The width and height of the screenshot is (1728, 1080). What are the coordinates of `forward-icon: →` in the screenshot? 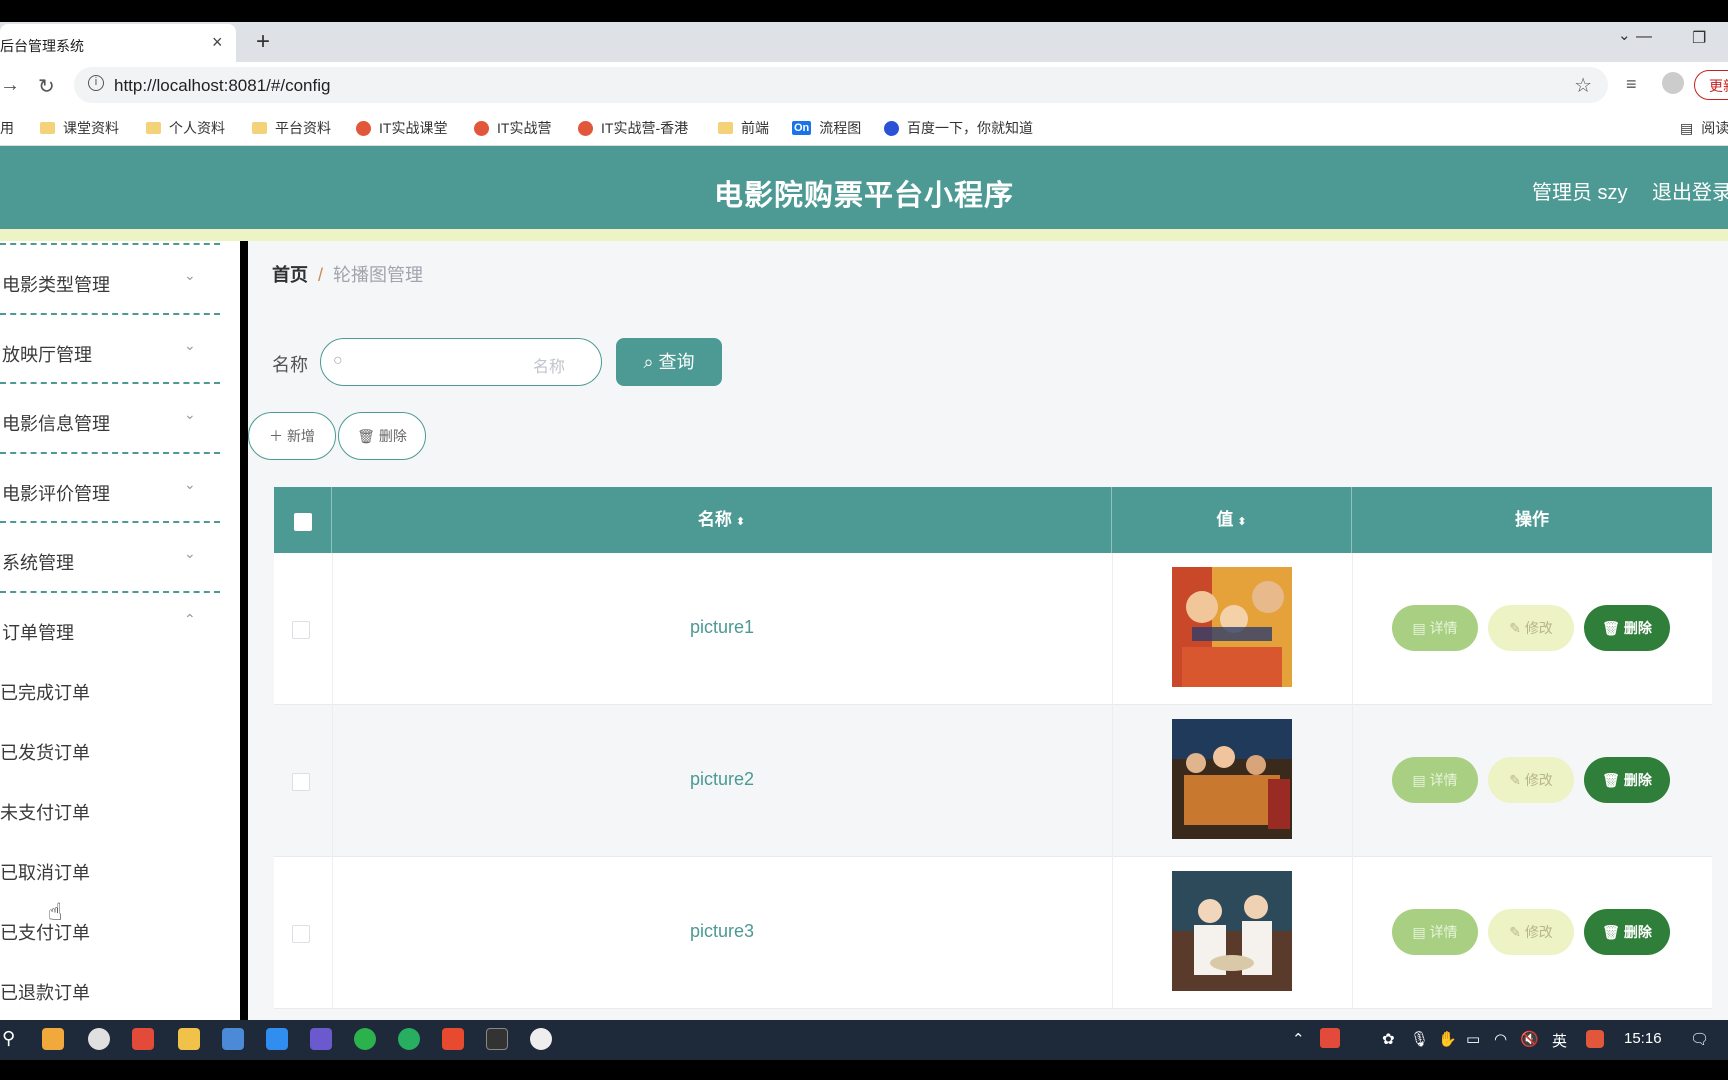 It's located at (10, 85).